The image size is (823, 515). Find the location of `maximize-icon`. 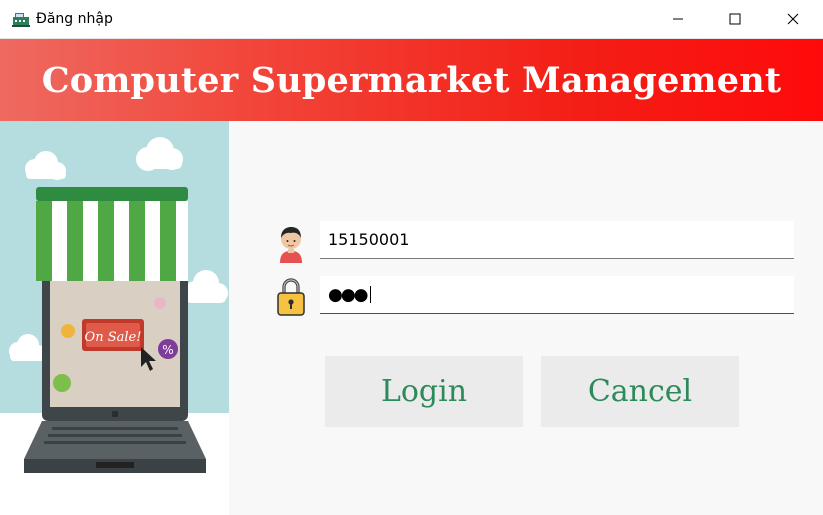

maximize-icon is located at coordinates (735, 19).